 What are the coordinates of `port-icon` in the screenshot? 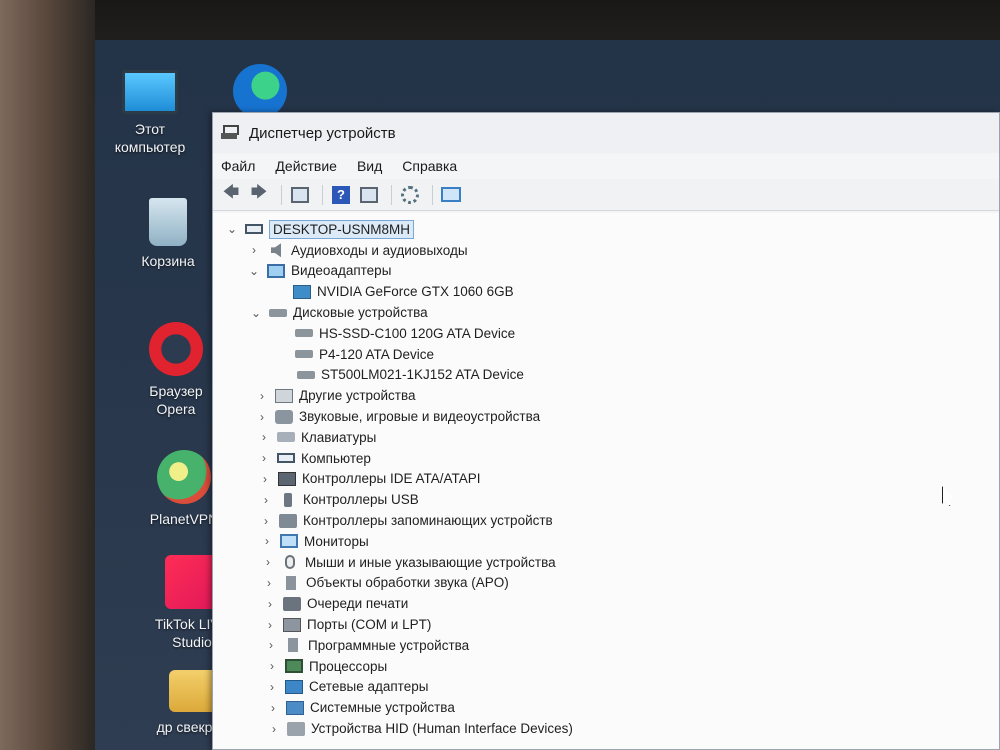 It's located at (292, 624).